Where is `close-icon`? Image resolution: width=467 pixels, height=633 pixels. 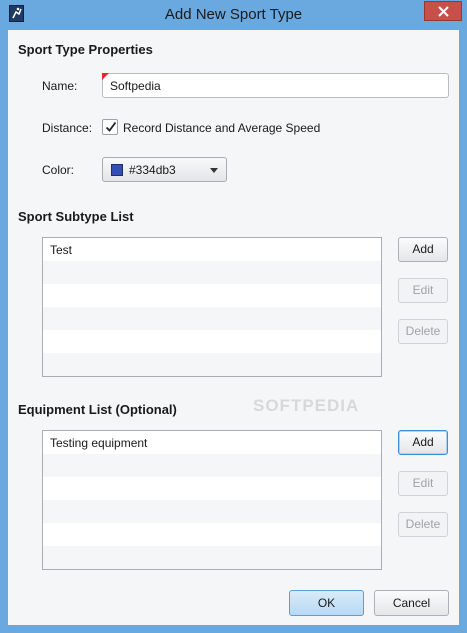 close-icon is located at coordinates (443, 11).